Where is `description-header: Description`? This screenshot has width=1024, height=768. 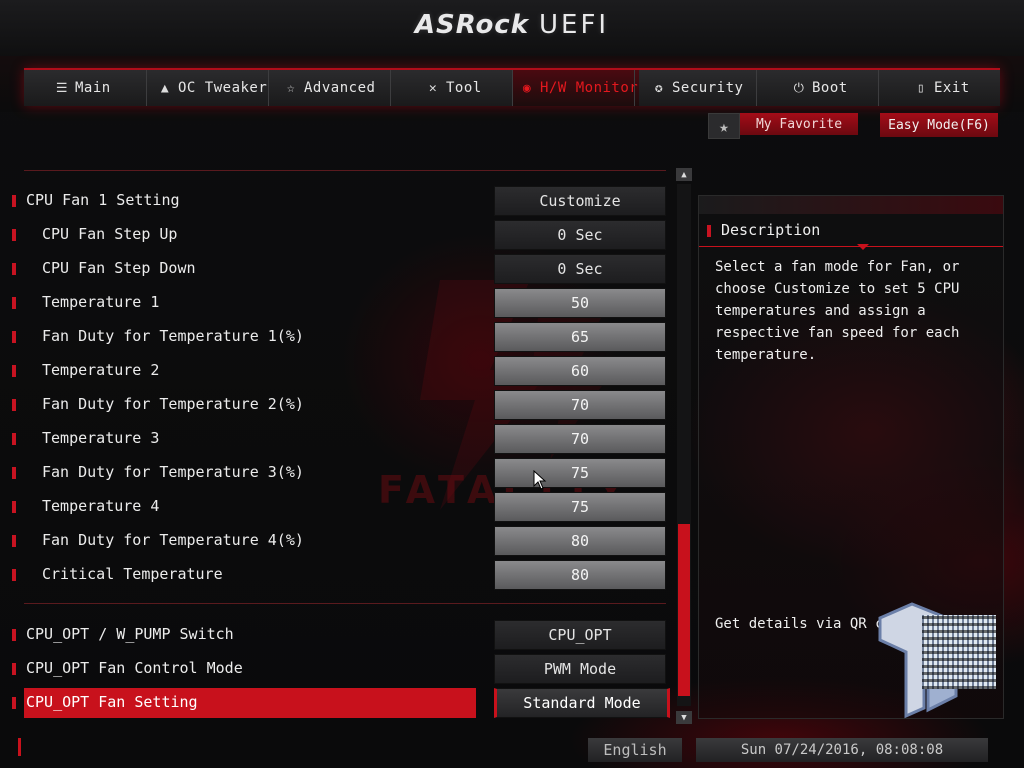 description-header: Description is located at coordinates (851, 231).